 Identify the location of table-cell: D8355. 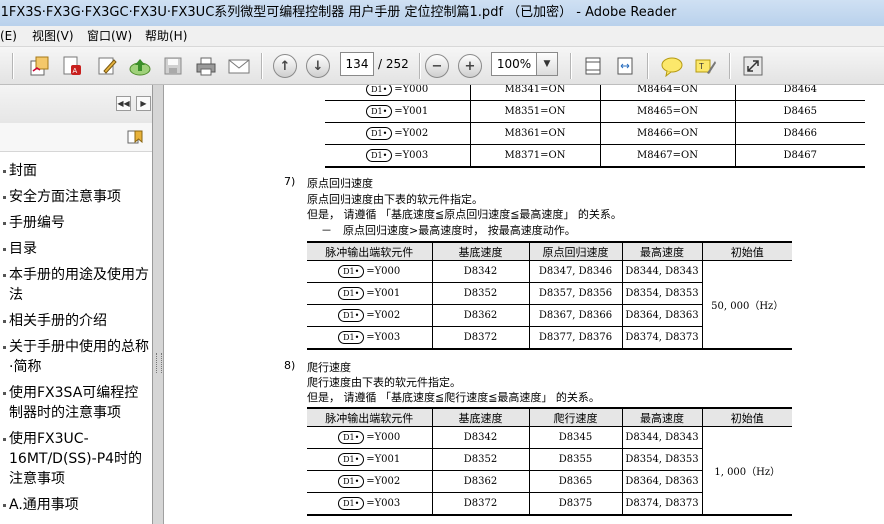
(575, 459).